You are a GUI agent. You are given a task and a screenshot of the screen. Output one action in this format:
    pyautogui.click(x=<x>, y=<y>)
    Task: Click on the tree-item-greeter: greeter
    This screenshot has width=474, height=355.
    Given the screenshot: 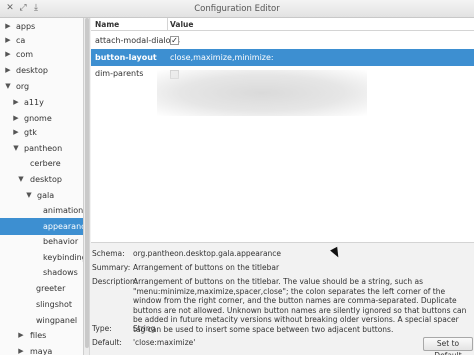 What is the action you would take?
    pyautogui.click(x=41, y=288)
    